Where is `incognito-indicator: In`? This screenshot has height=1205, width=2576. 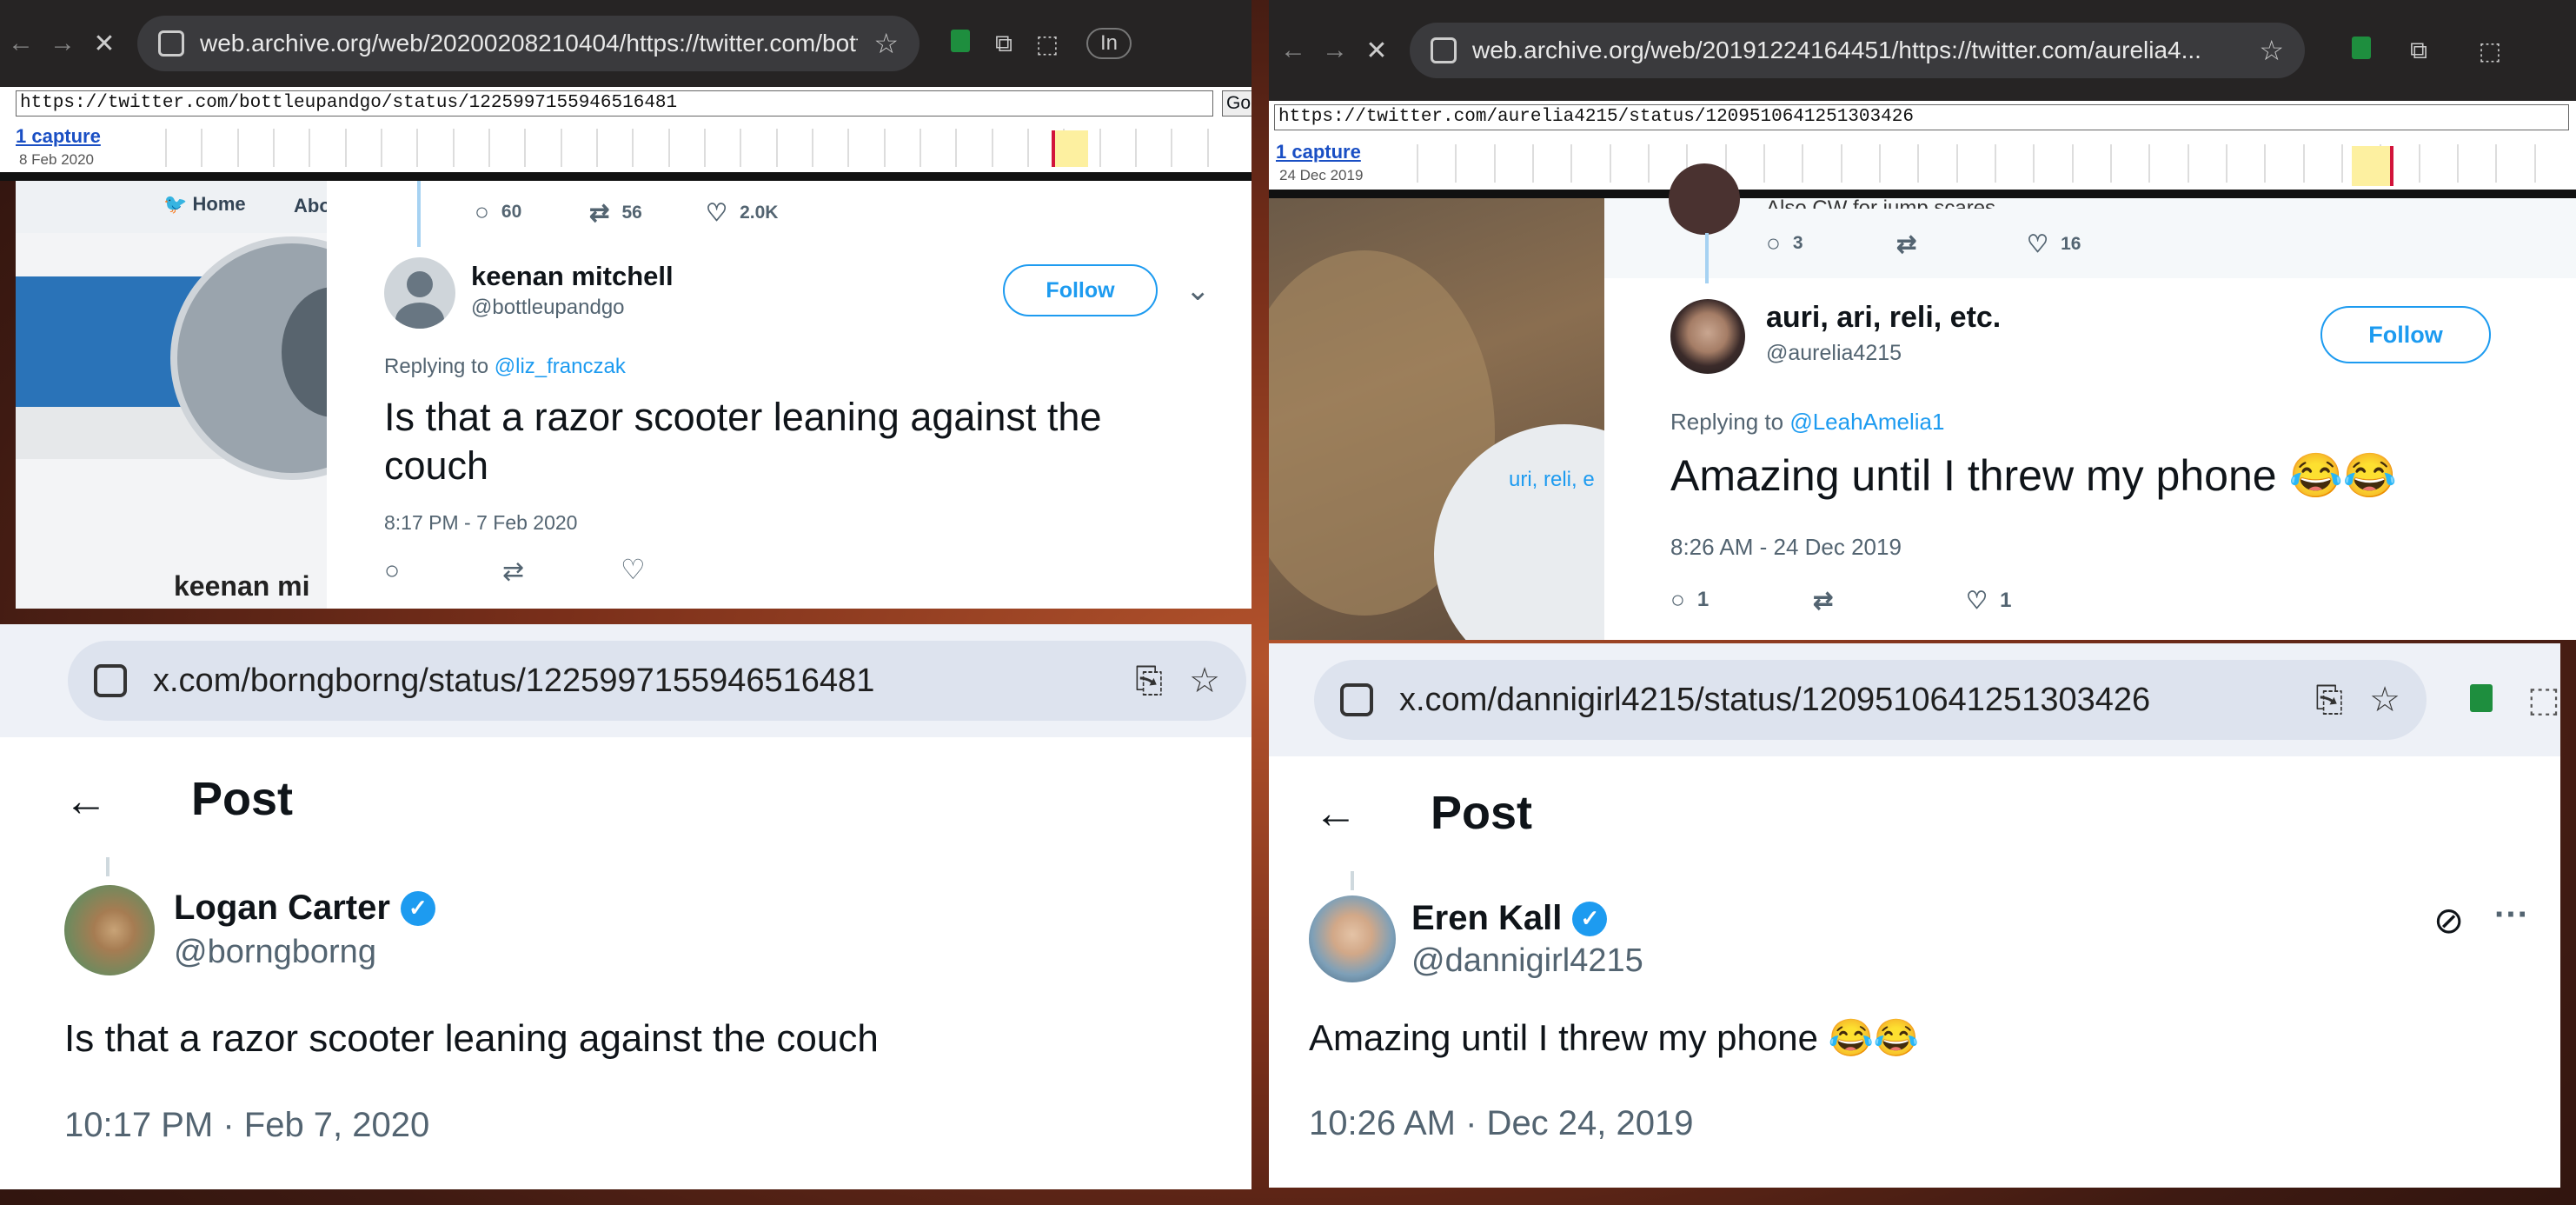 incognito-indicator: In is located at coordinates (1109, 43).